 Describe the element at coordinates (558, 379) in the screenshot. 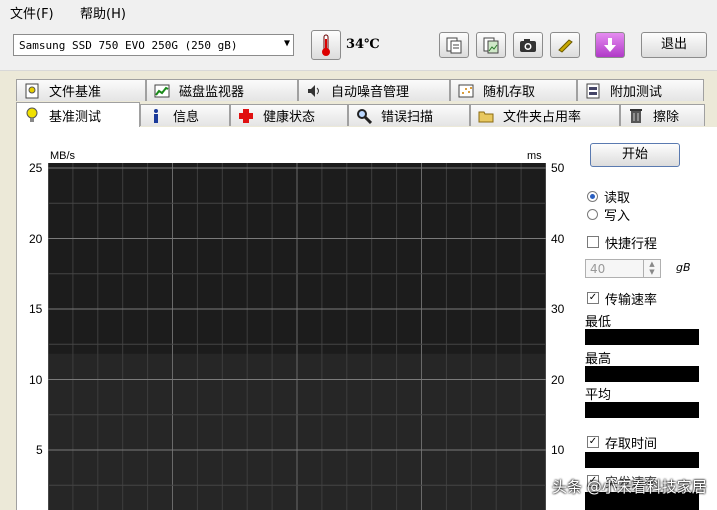

I see `right-tick-label: 20` at that location.